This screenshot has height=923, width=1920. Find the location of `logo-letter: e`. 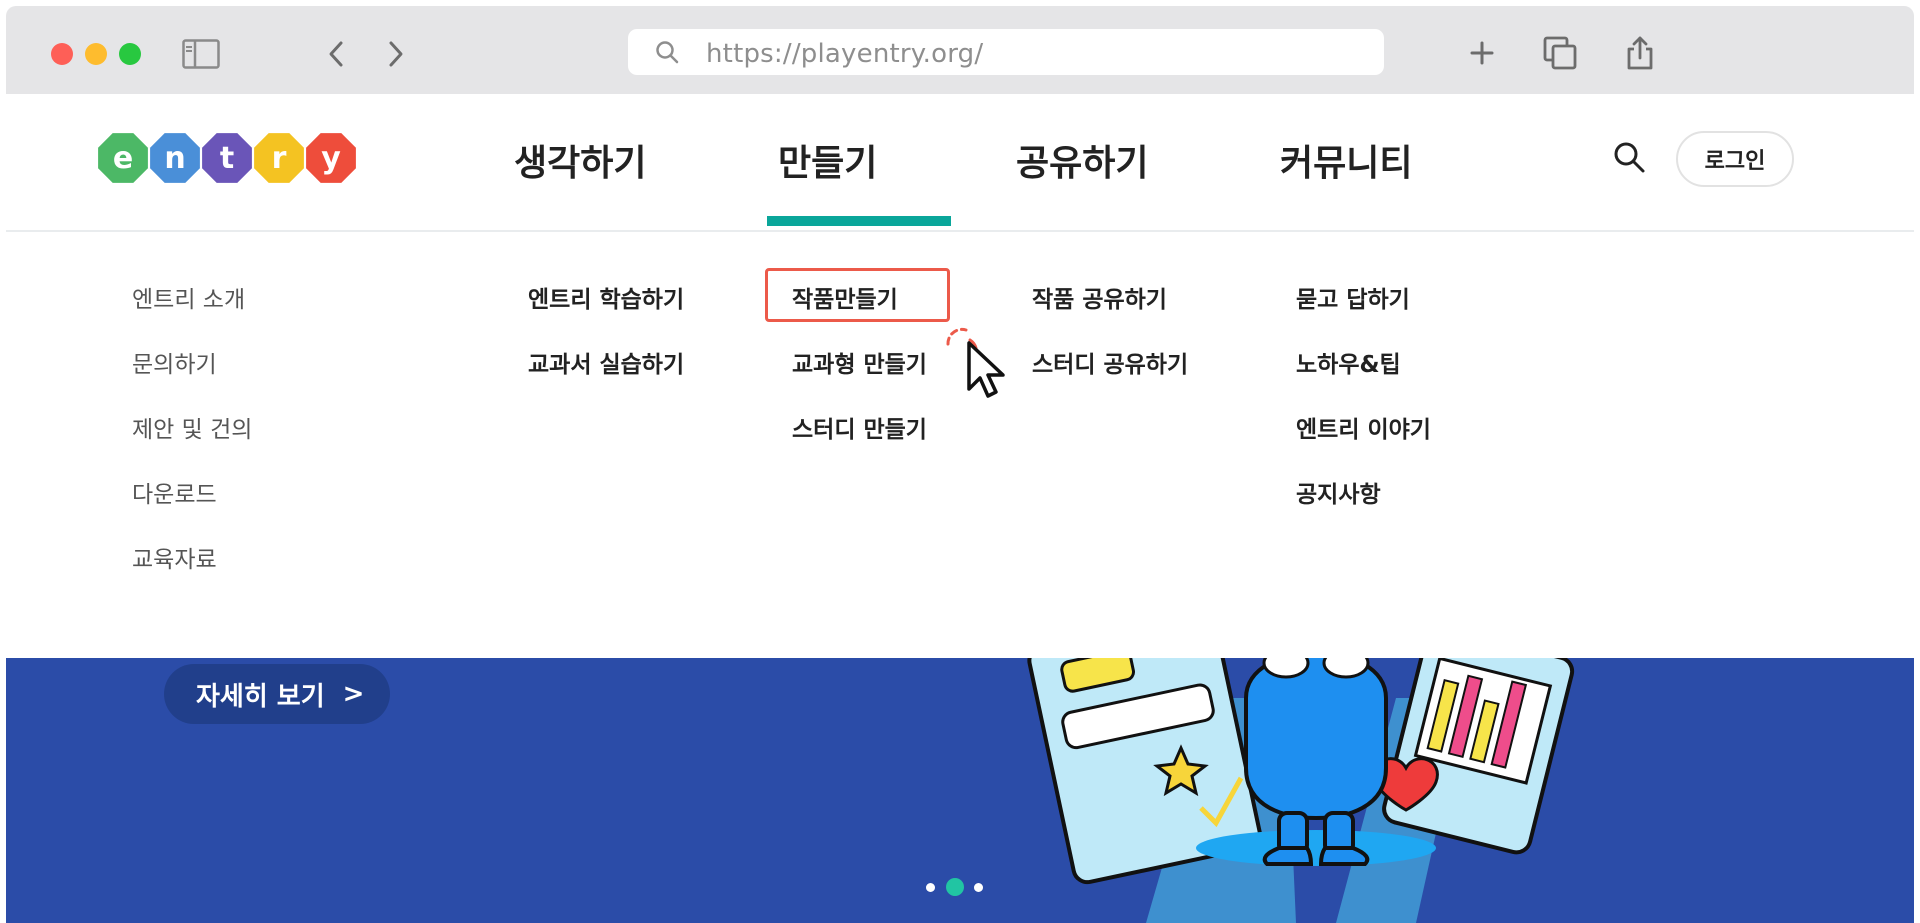

logo-letter: e is located at coordinates (123, 158).